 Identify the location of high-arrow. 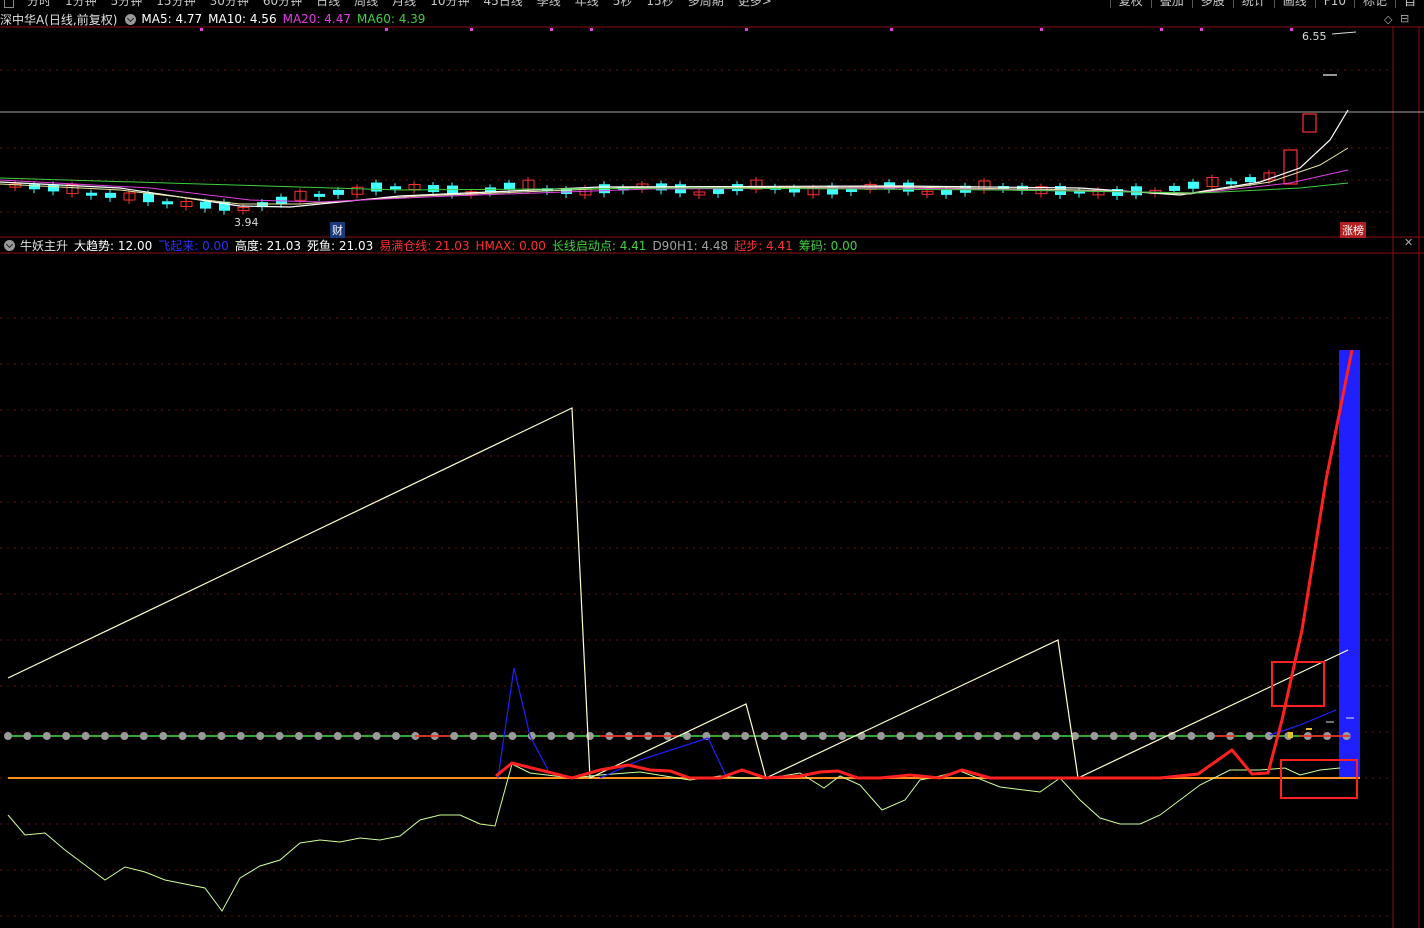
(1344, 33).